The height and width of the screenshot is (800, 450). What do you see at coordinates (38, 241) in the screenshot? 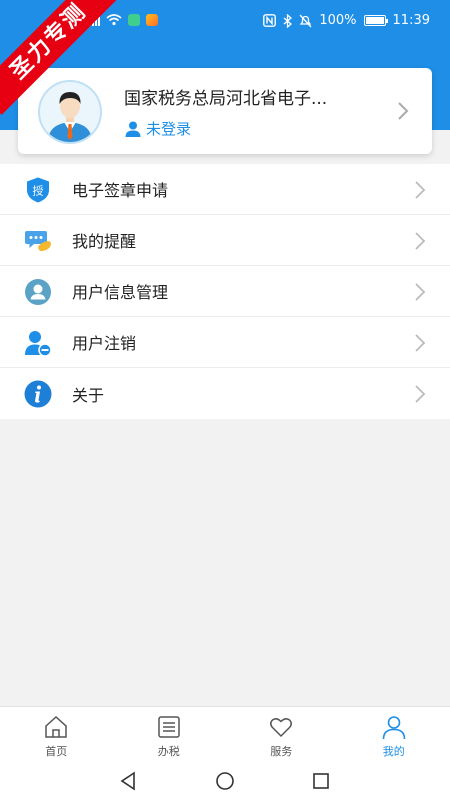
I see `reminder-chat-icon` at bounding box center [38, 241].